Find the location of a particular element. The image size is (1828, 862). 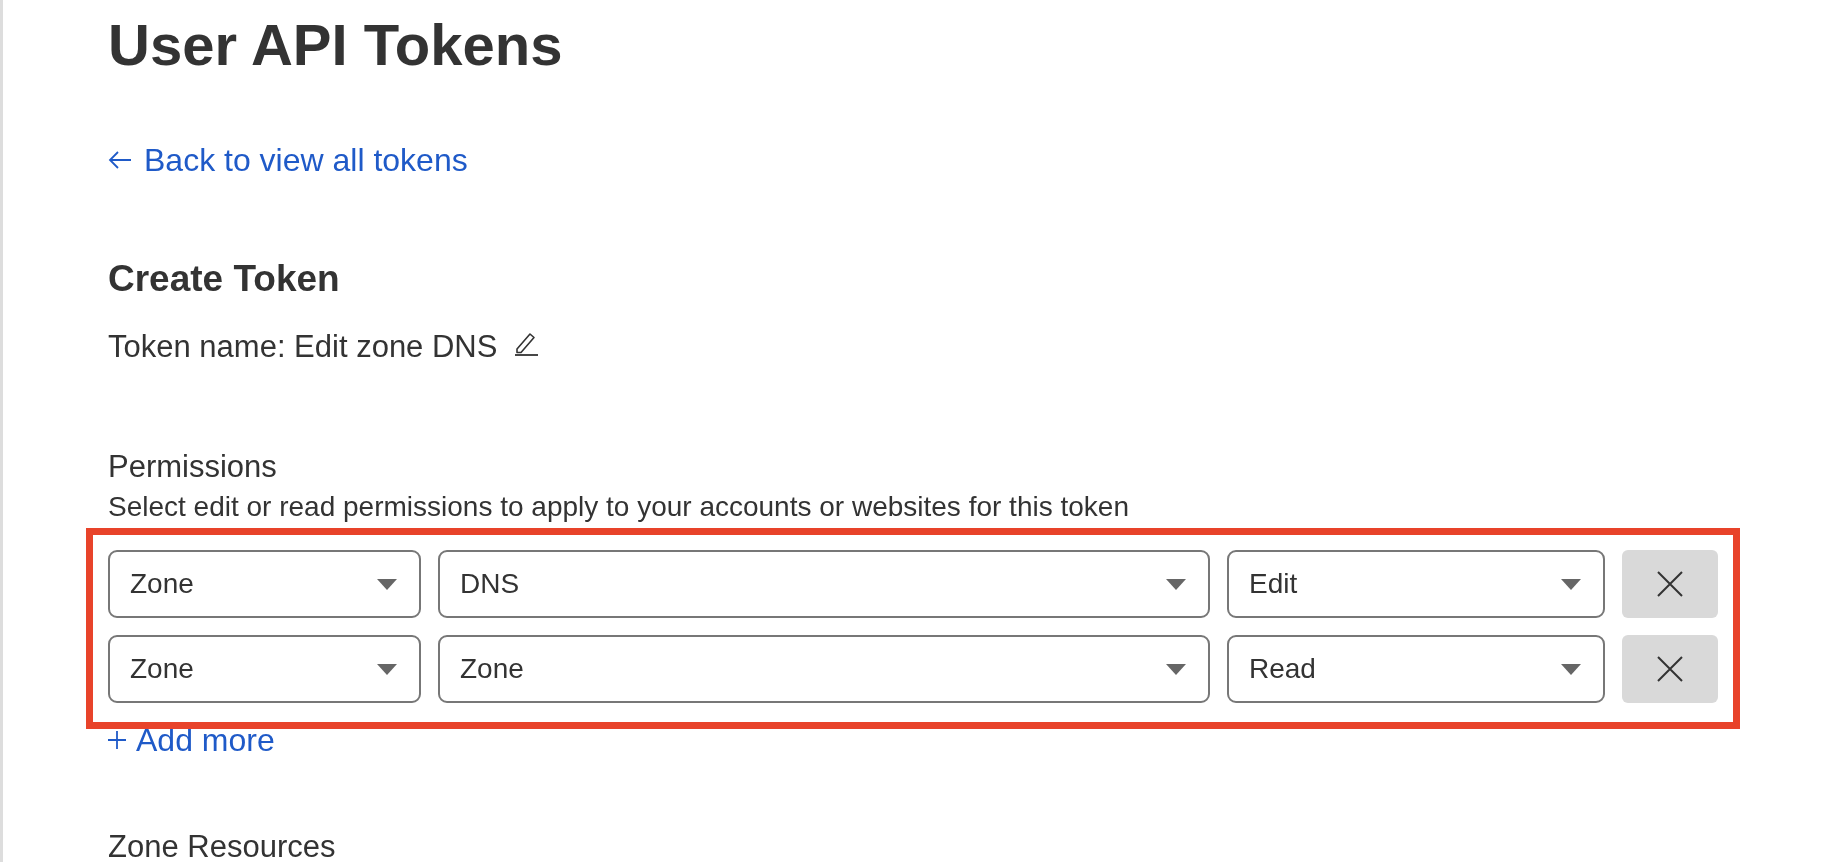

dropdown: DNS is located at coordinates (824, 584).